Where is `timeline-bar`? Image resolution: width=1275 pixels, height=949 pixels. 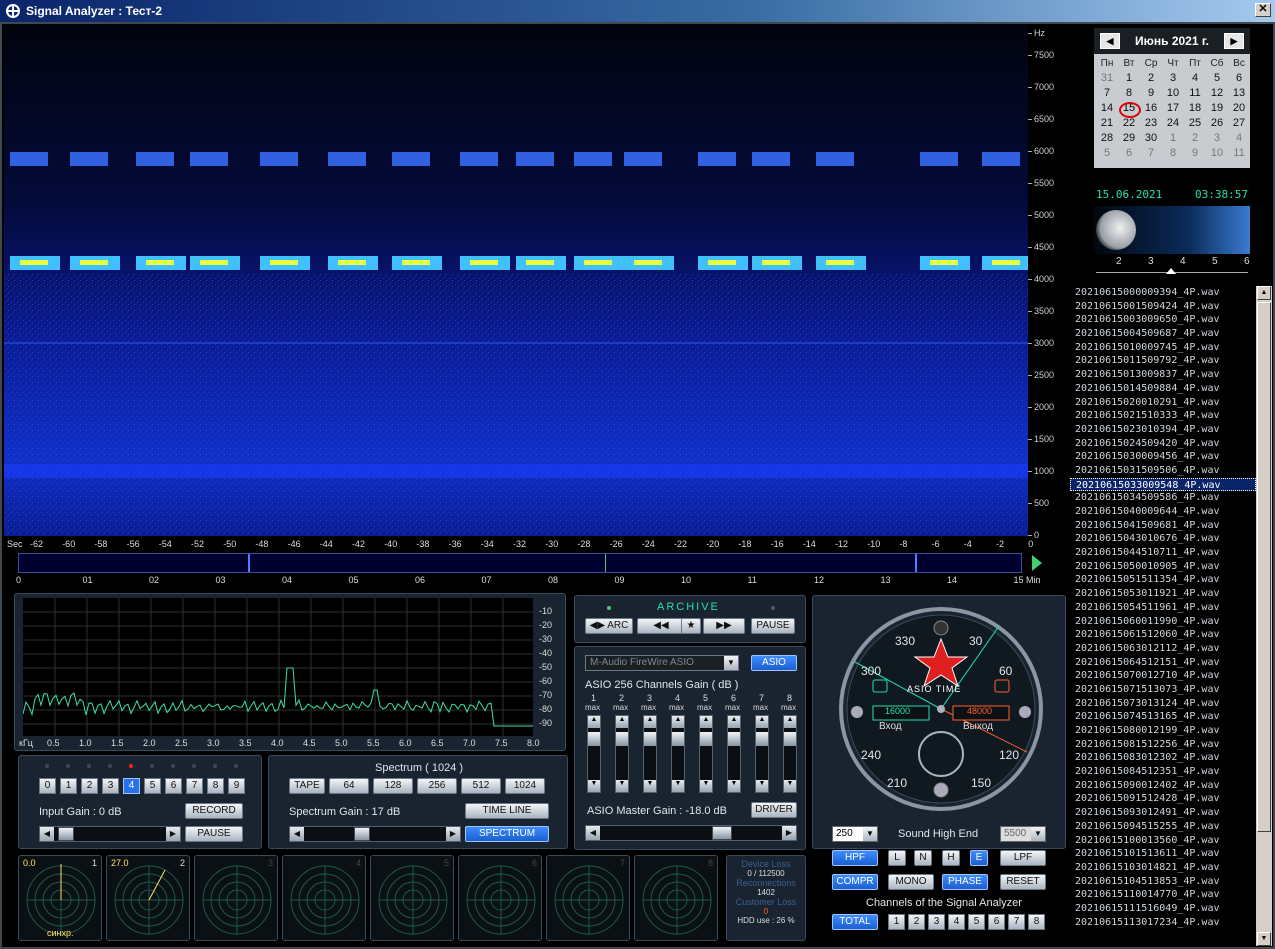
timeline-bar is located at coordinates (520, 563).